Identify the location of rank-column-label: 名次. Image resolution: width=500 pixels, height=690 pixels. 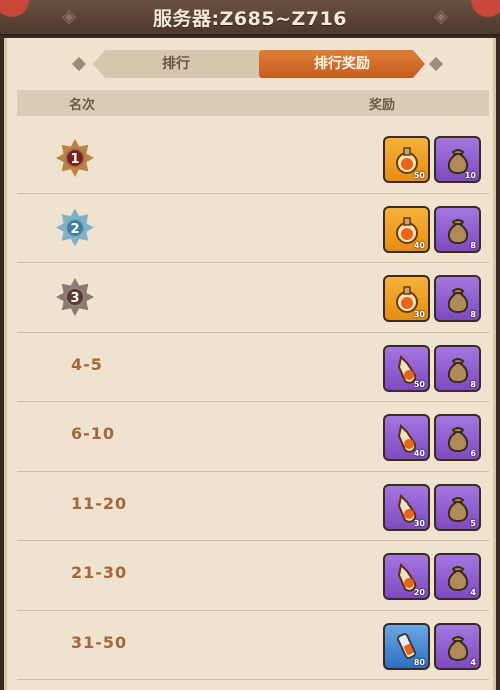
(82, 105).